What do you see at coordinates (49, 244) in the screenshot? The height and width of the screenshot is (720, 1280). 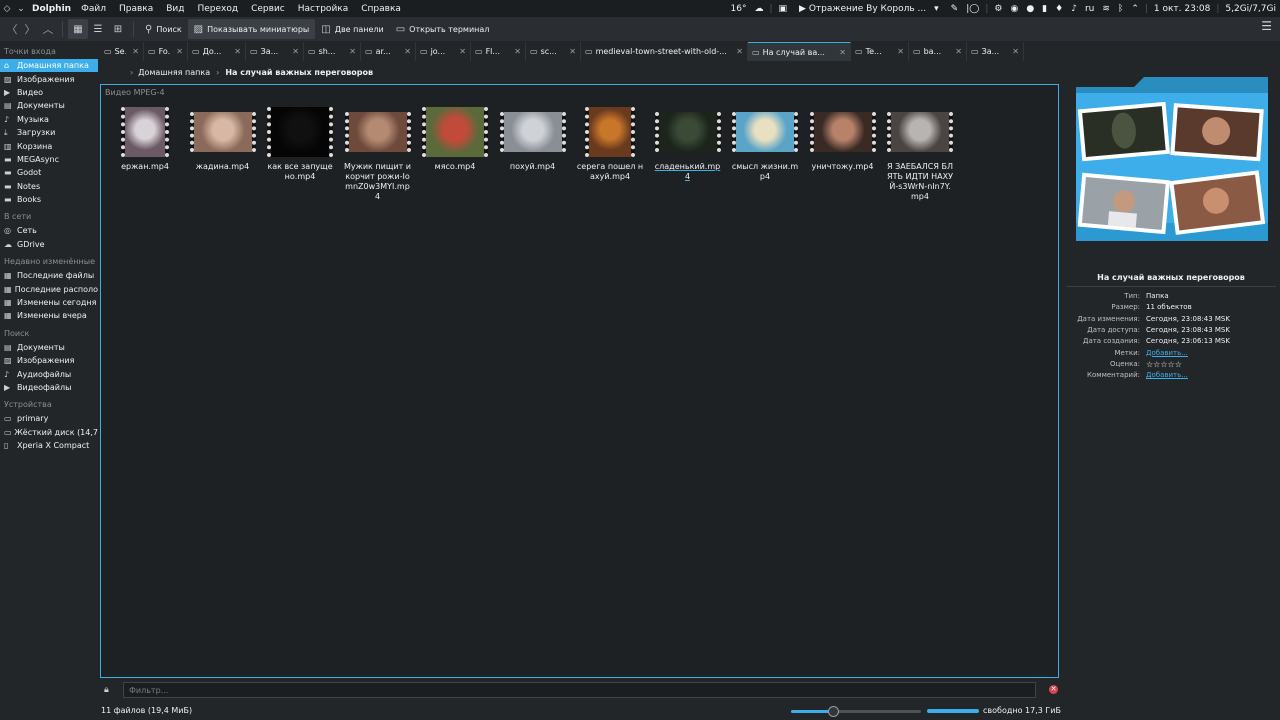 I see `sidebar-item: ☁ GDrive` at bounding box center [49, 244].